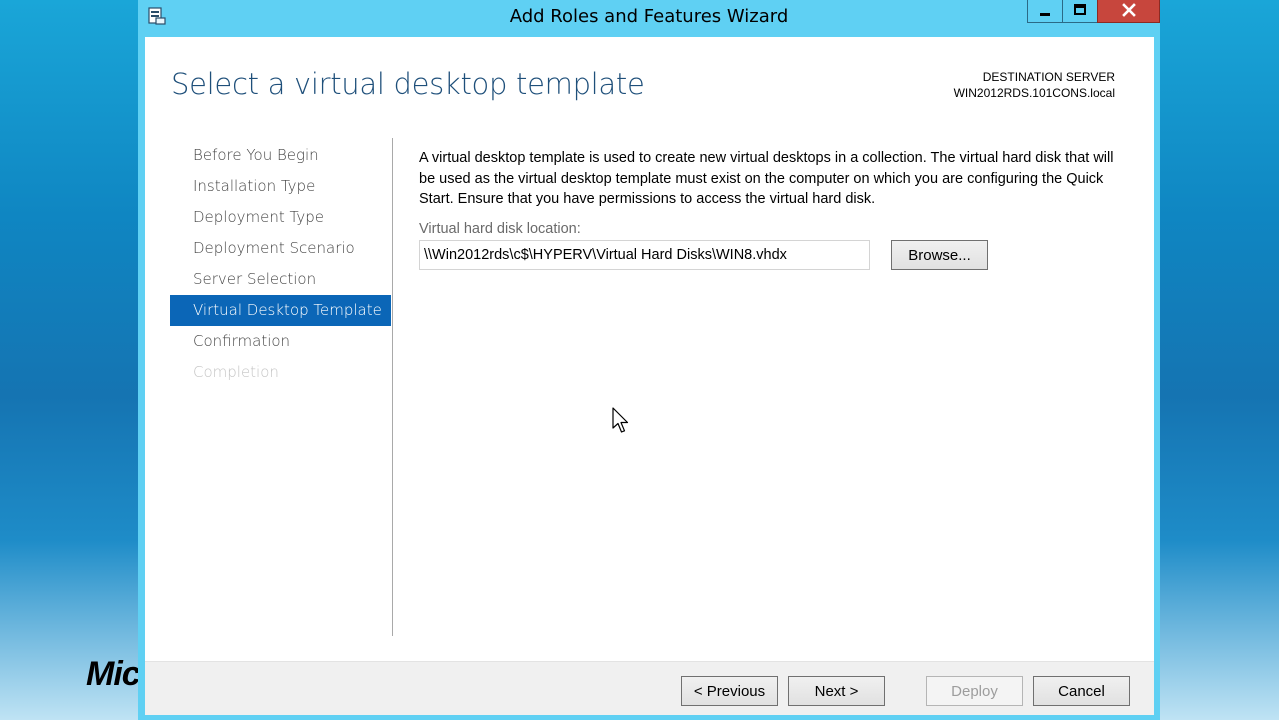 Image resolution: width=1279 pixels, height=720 pixels. What do you see at coordinates (280, 186) in the screenshot?
I see `nav-item-installation-type: Installation Type` at bounding box center [280, 186].